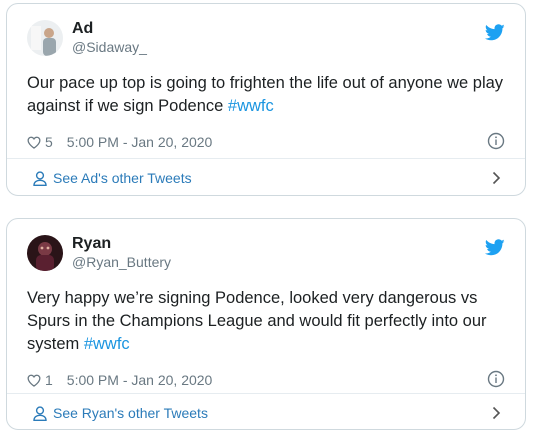 This screenshot has height=448, width=534. I want to click on tweet-meta: 1 5:00 PM - Jan 20, 2020, so click(266, 380).